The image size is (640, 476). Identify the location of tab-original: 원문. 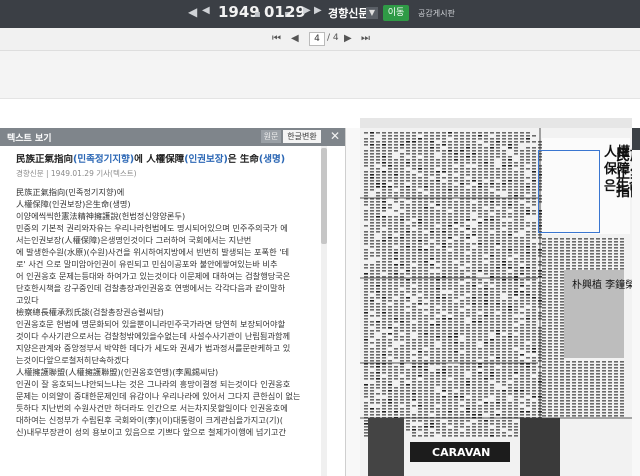
(271, 136).